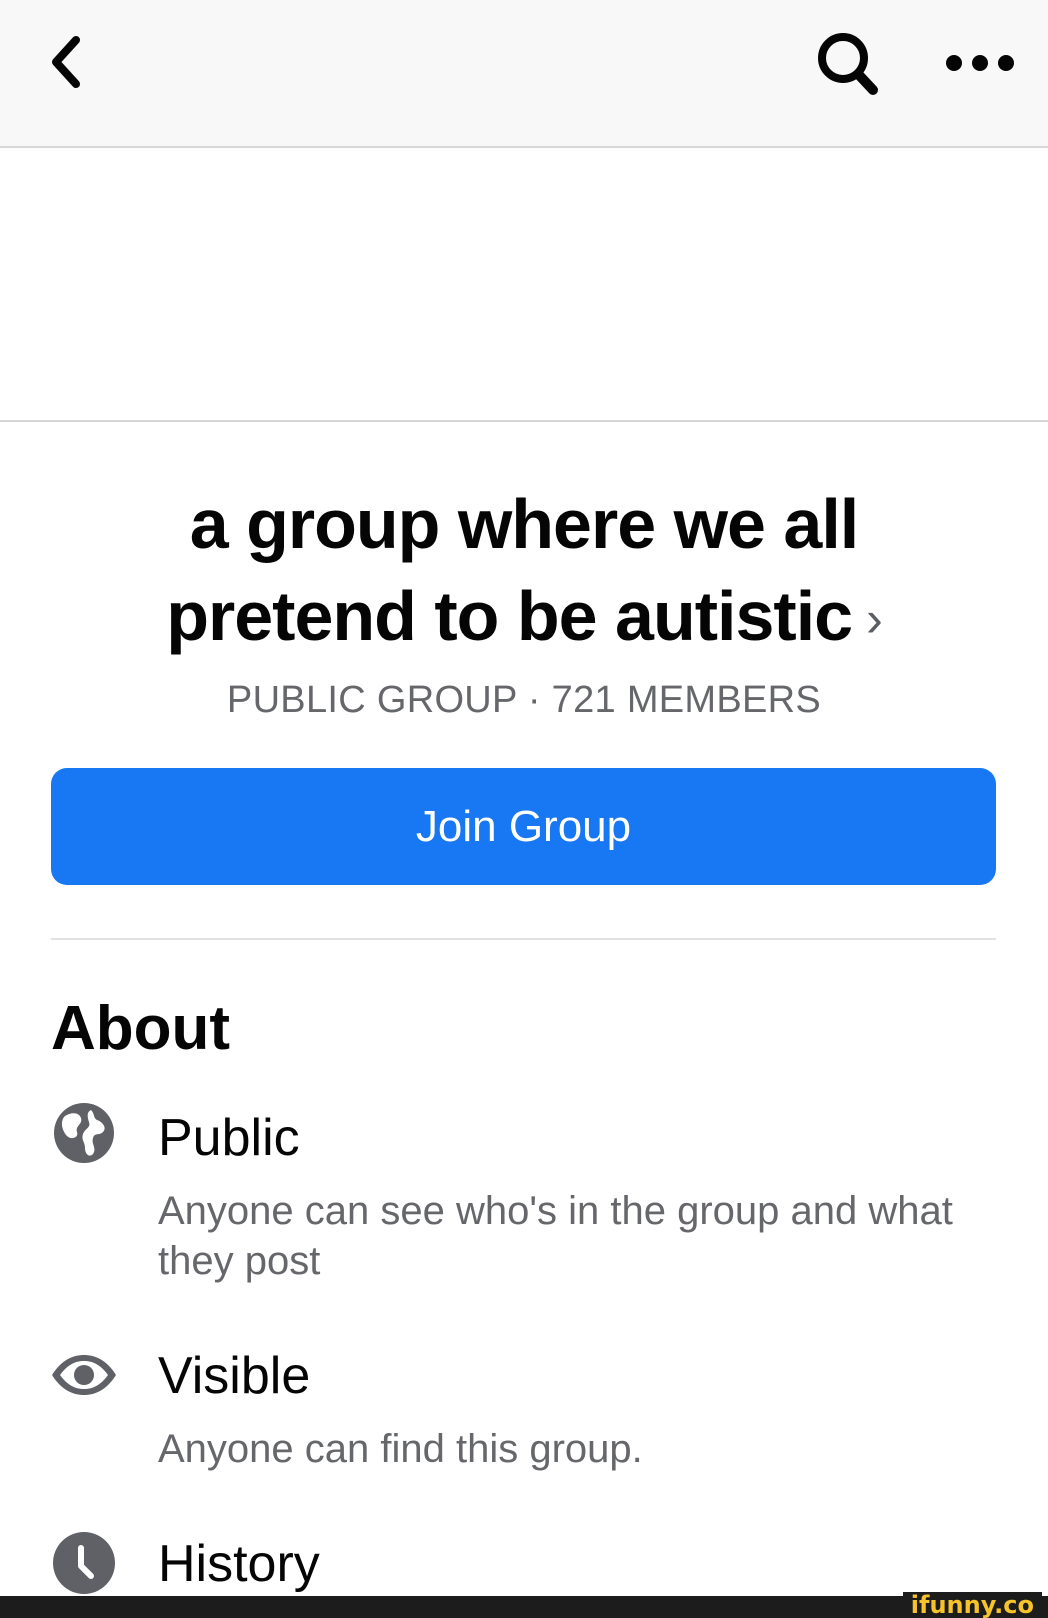  What do you see at coordinates (524, 524) in the screenshot?
I see `group-title-line-1: a group where we all` at bounding box center [524, 524].